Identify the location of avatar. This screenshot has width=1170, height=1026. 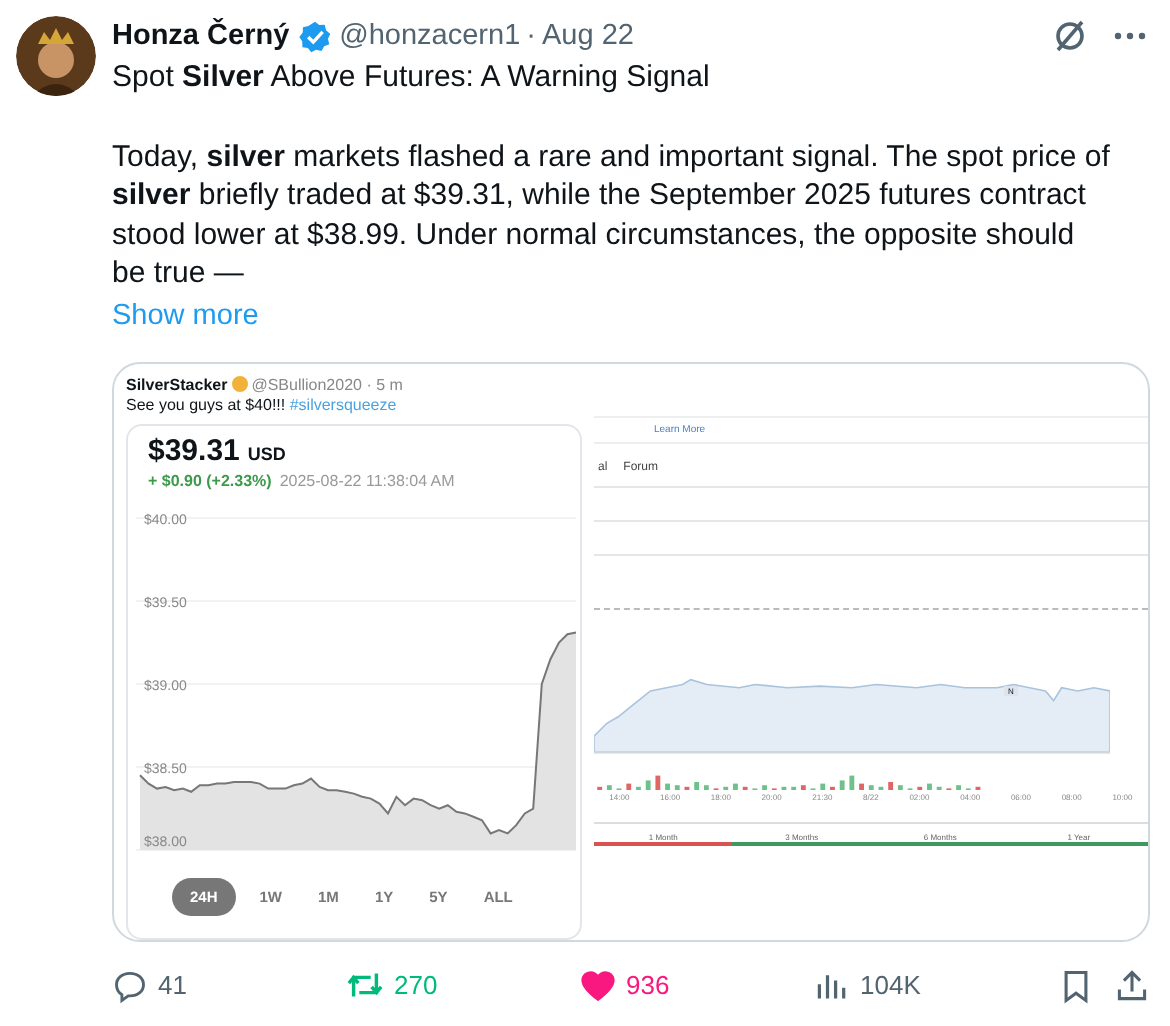
(56, 56).